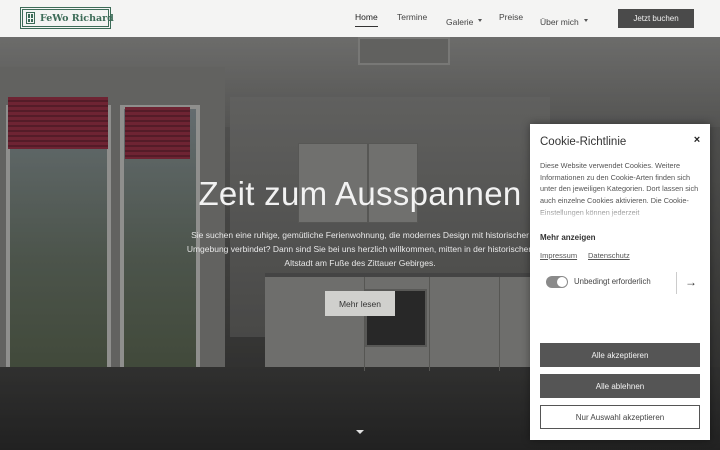 The image size is (720, 450). Describe the element at coordinates (620, 386) in the screenshot. I see `reject-all-button: Alle ablehnen` at that location.